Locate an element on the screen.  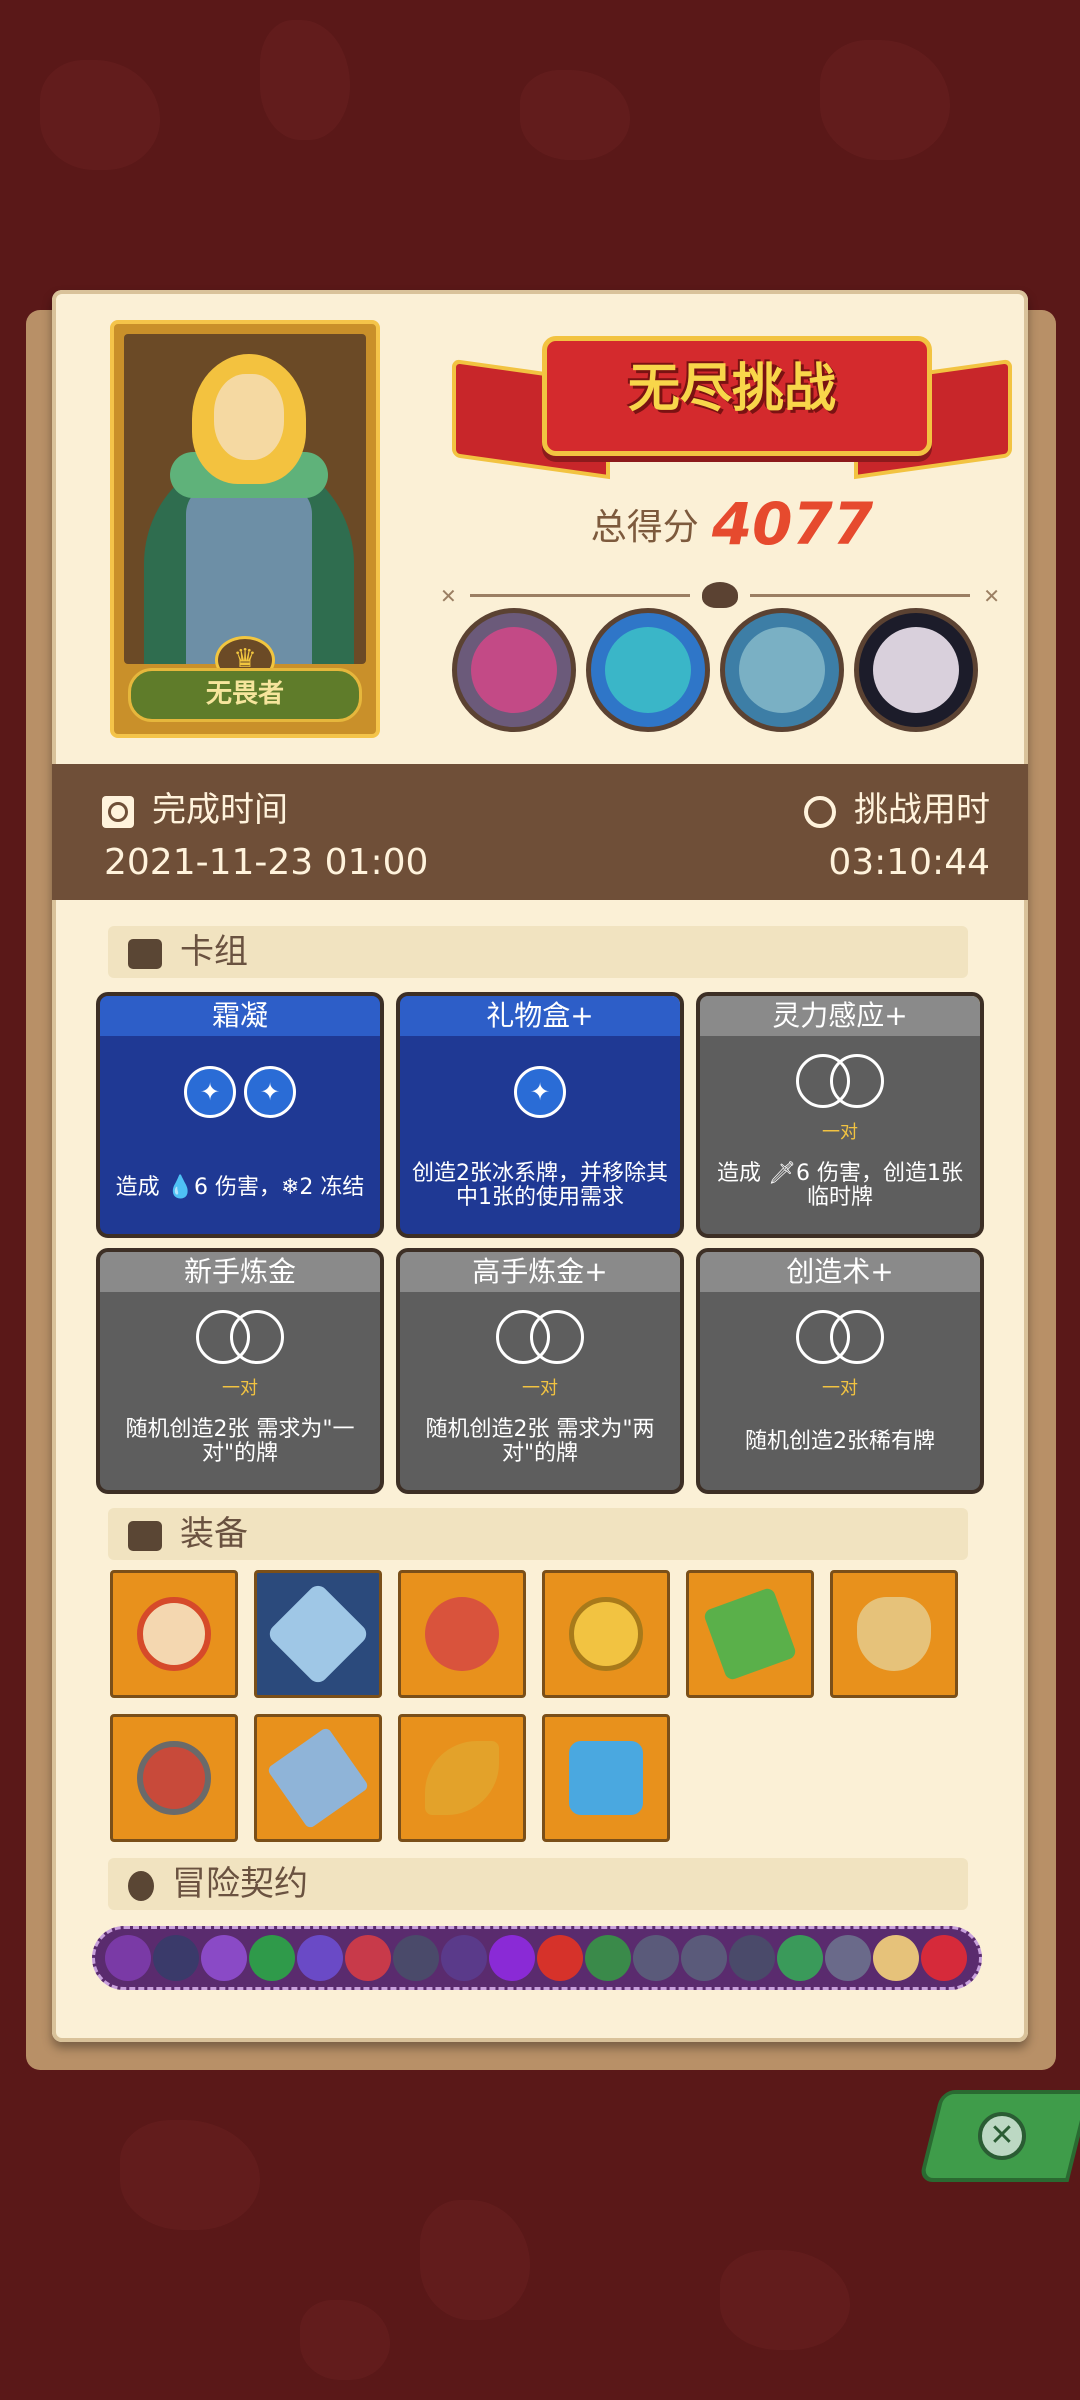
coin-icon is located at coordinates (606, 1634).